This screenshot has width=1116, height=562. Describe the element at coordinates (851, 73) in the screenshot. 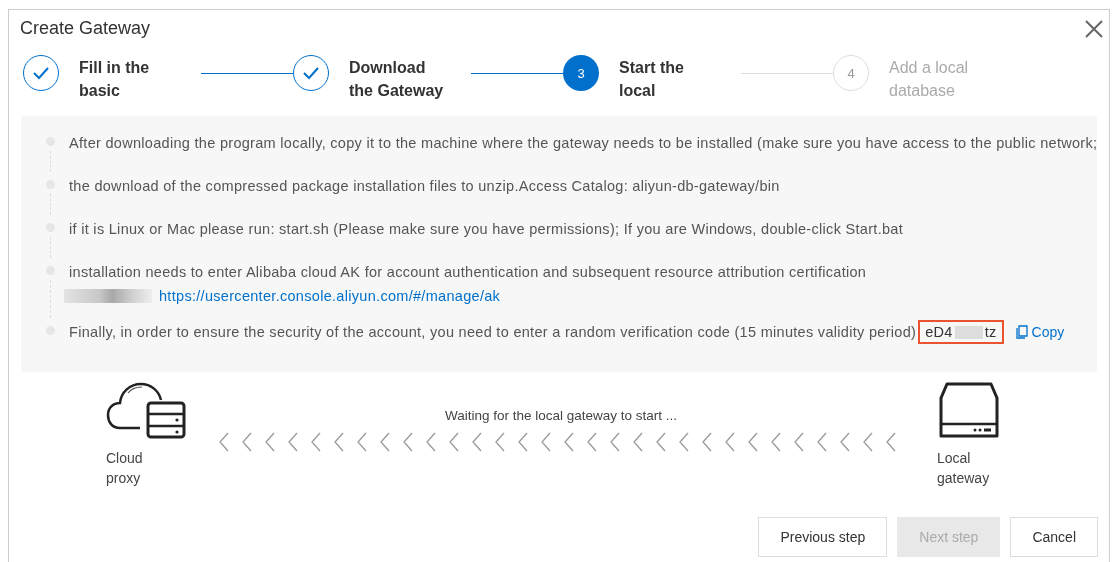

I see `step-indicator: 4` at that location.